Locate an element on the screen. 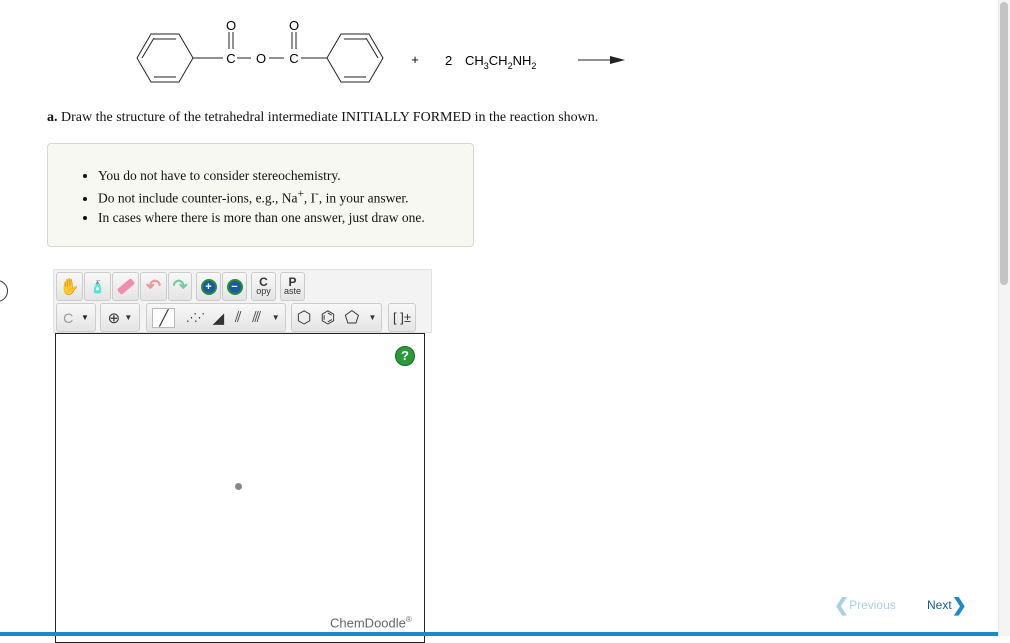  eraser-icon is located at coordinates (125, 286).